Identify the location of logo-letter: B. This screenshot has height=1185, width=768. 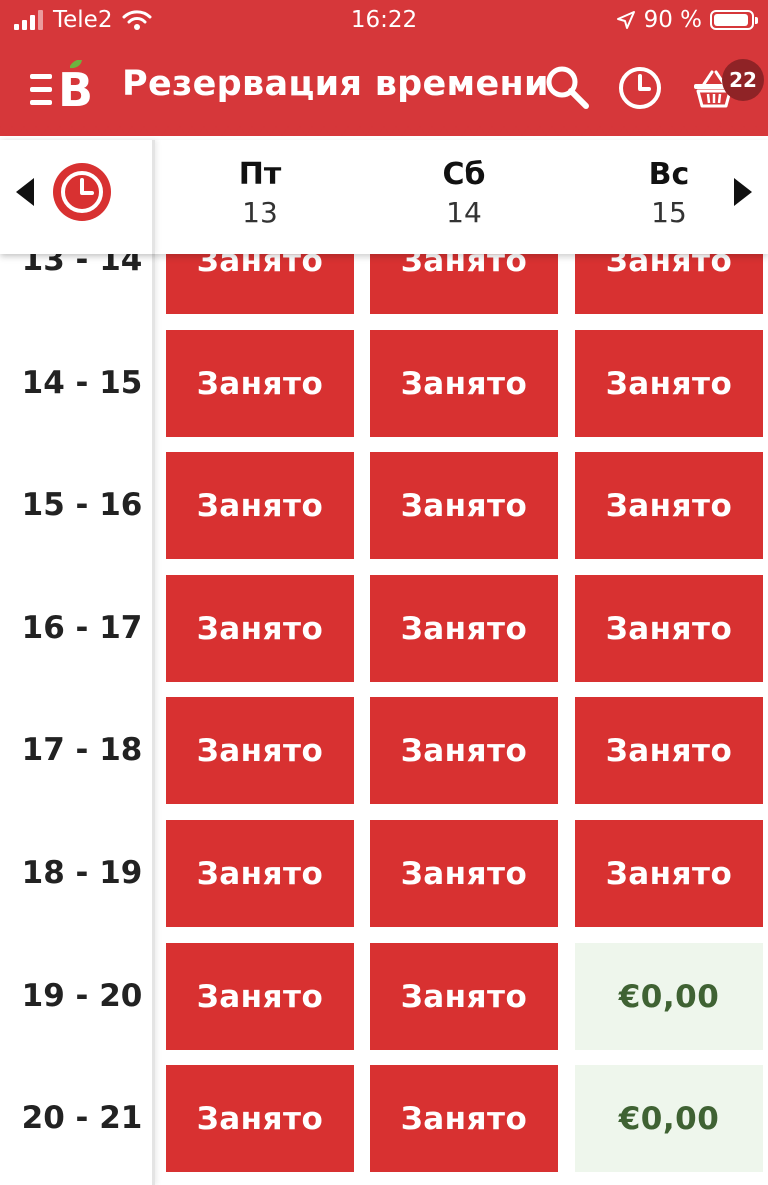
(75, 88).